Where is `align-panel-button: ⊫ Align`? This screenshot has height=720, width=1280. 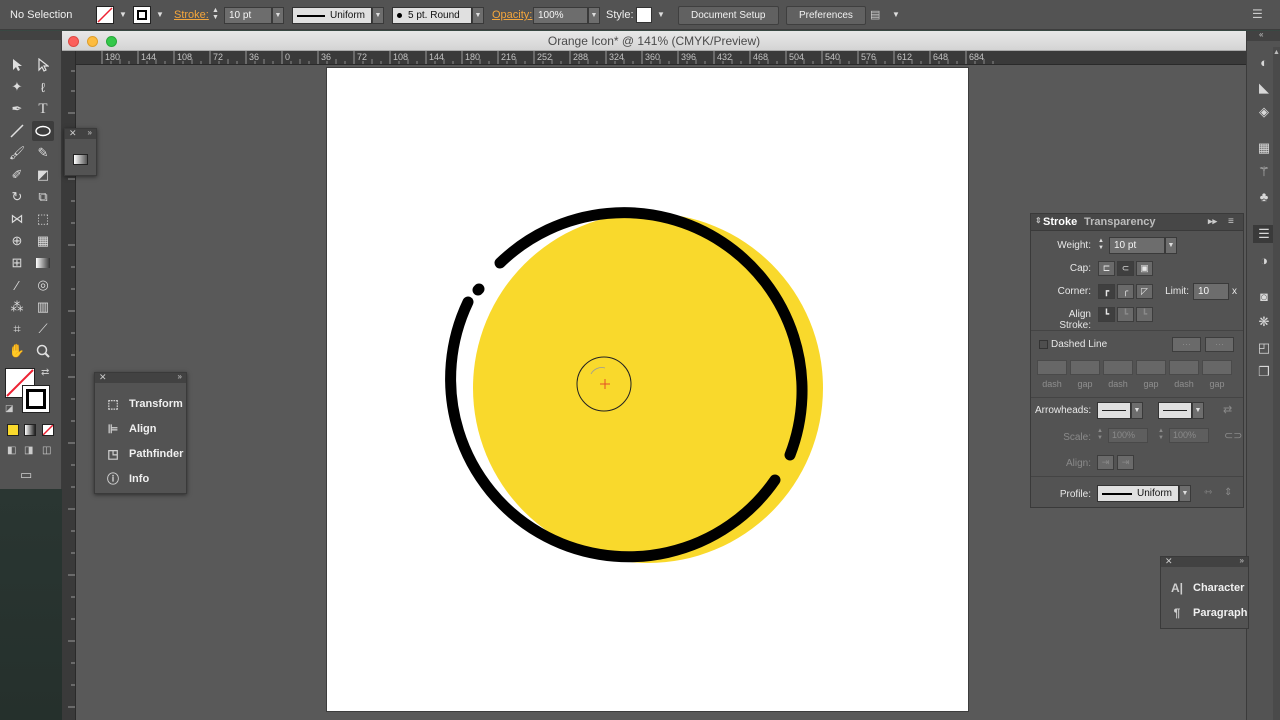 align-panel-button: ⊫ Align is located at coordinates (140, 428).